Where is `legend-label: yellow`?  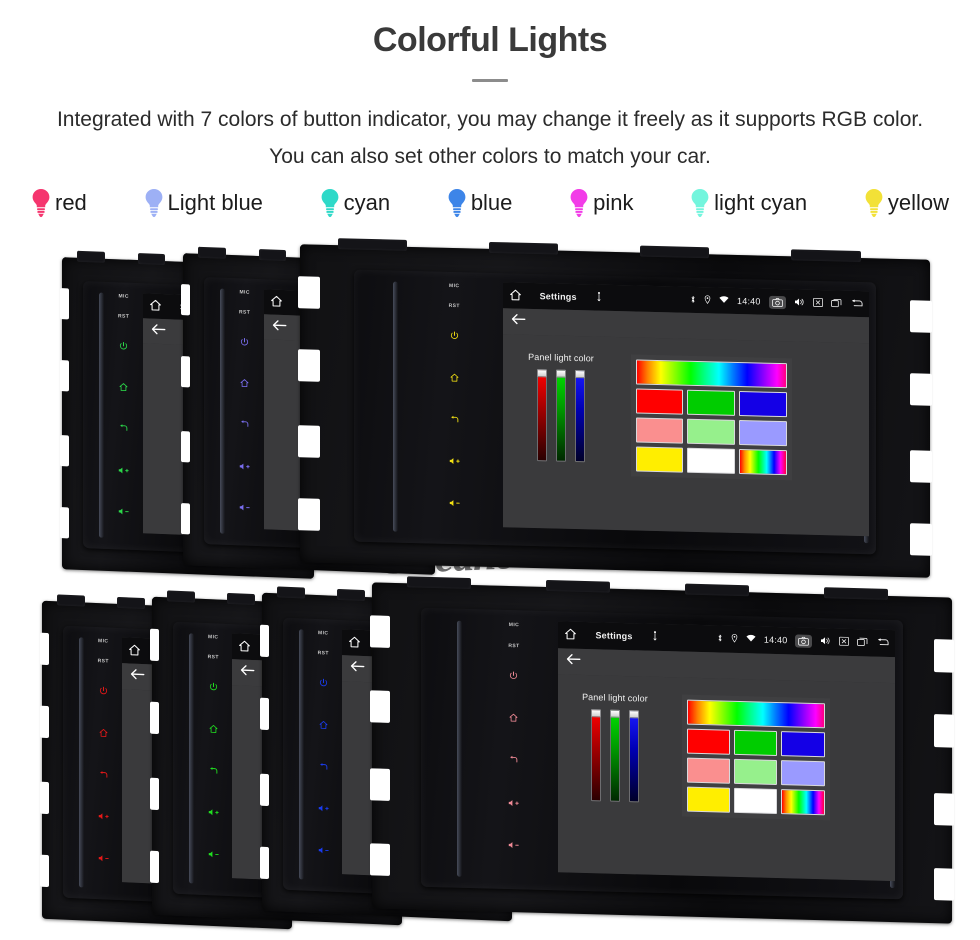 legend-label: yellow is located at coordinates (918, 202).